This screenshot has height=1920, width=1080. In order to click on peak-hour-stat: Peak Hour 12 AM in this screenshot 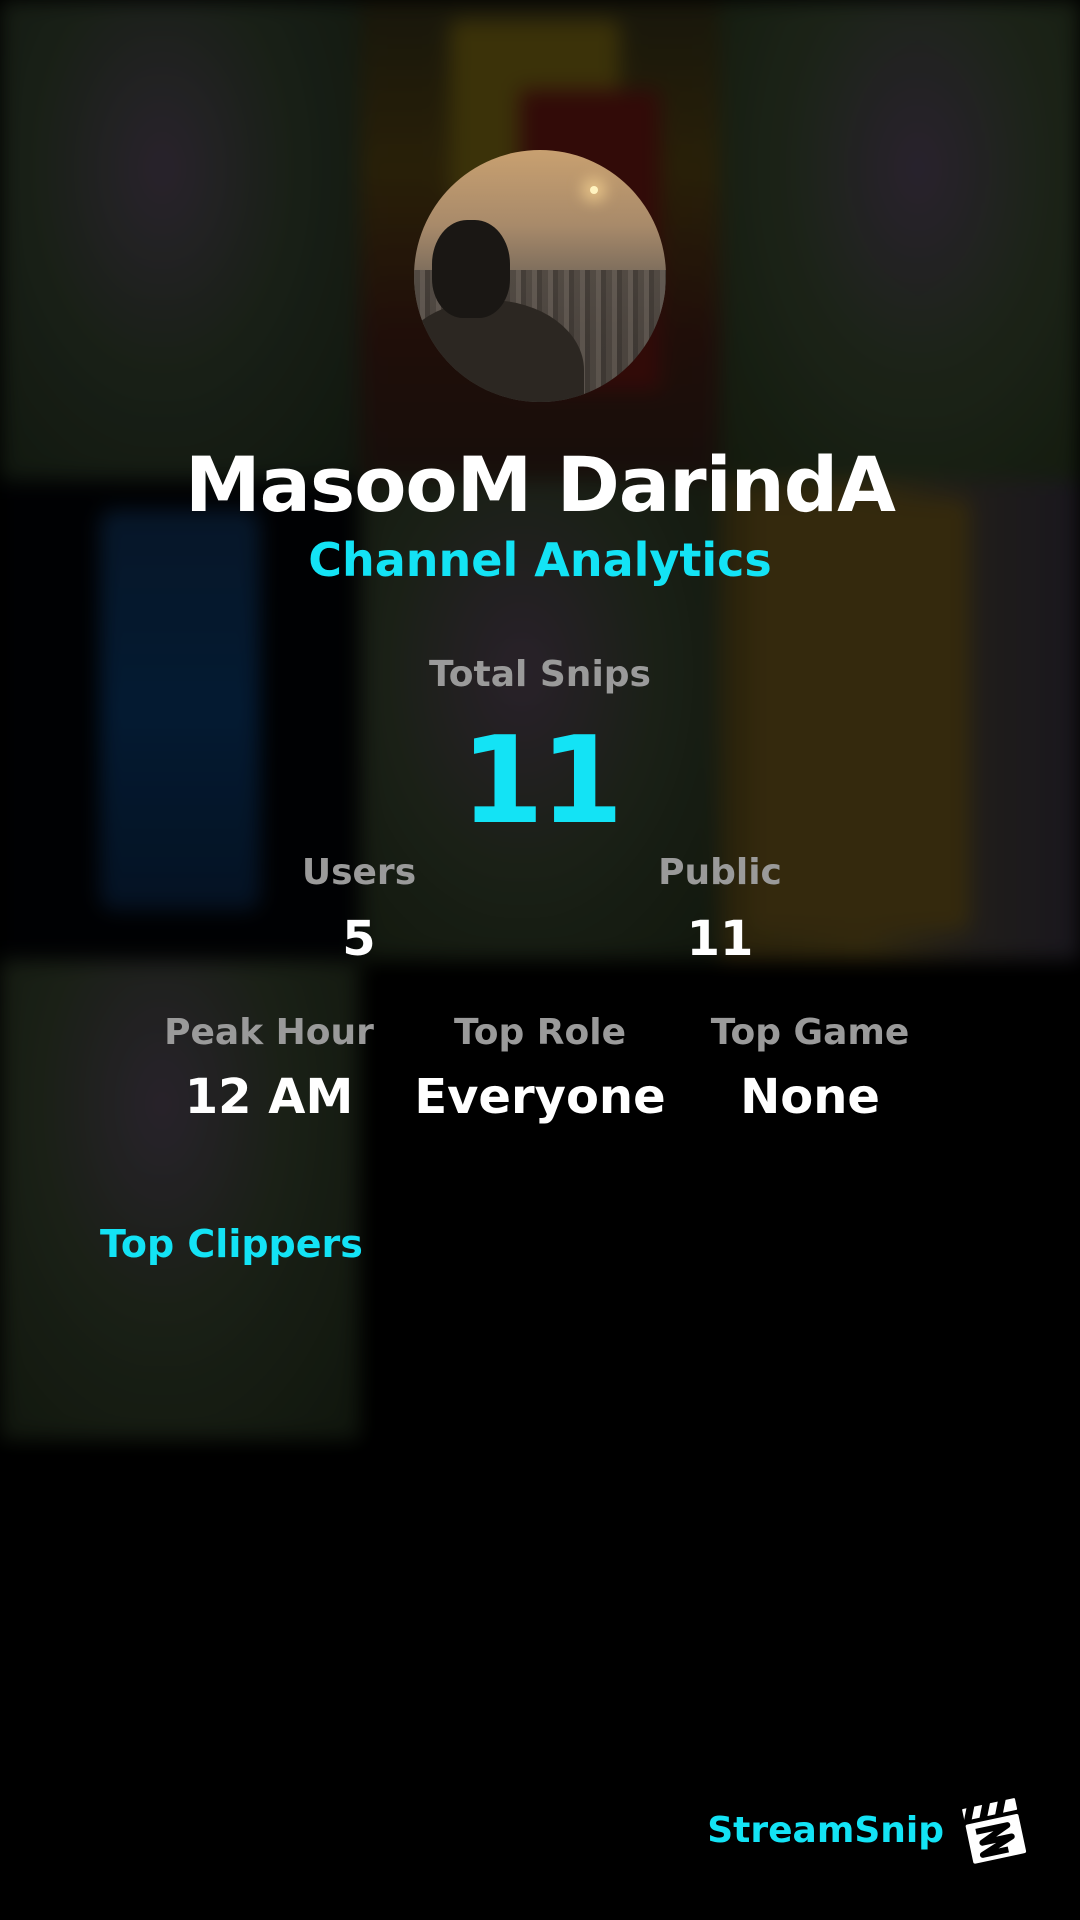, I will do `click(269, 1068)`.